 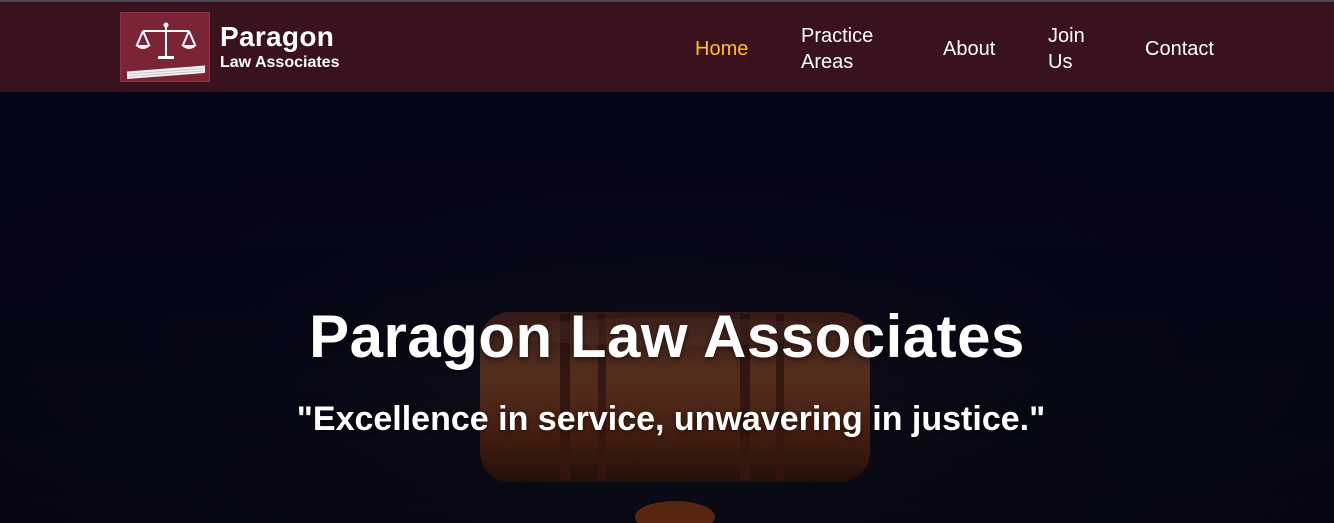 What do you see at coordinates (667, 336) in the screenshot?
I see `hero-title: Paragon Law Associates` at bounding box center [667, 336].